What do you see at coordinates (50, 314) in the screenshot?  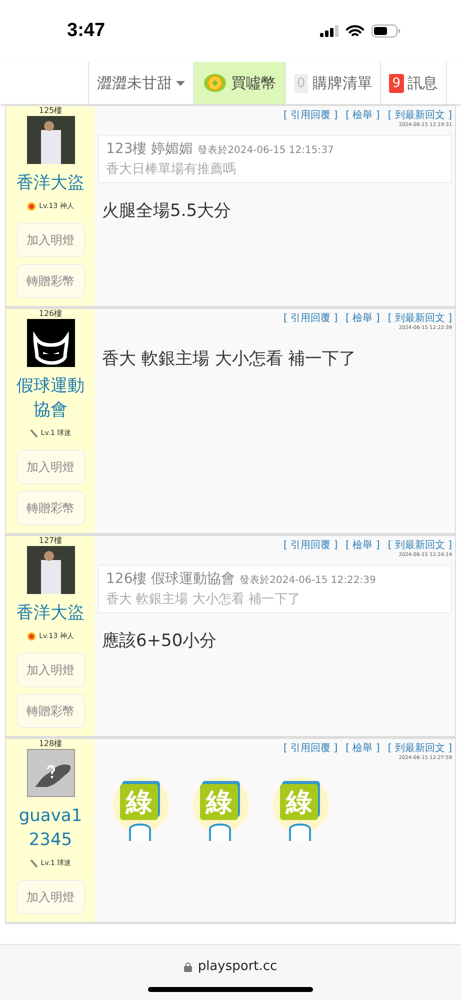 I see `floor-number: 126樓` at bounding box center [50, 314].